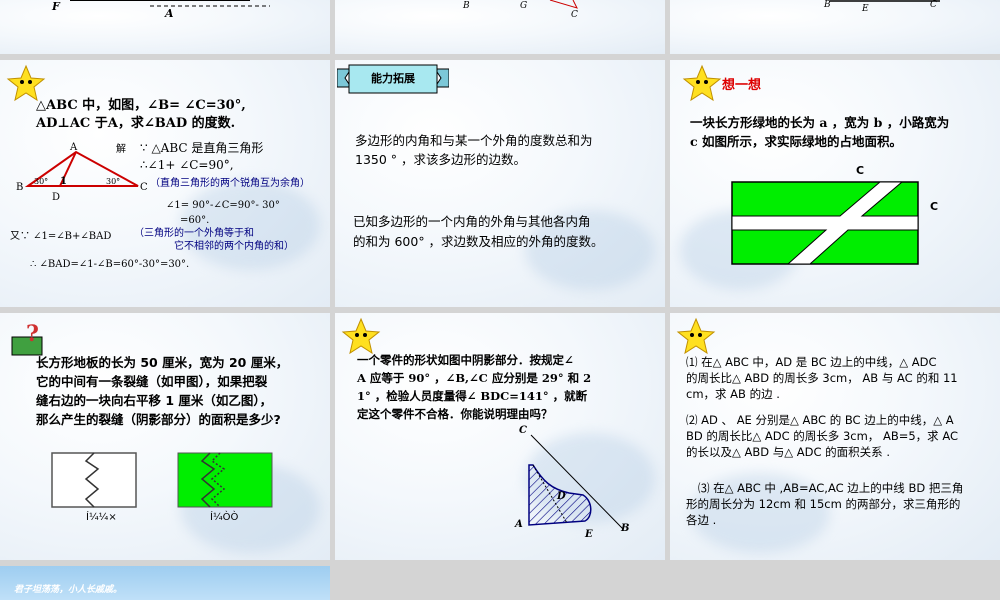  I want to click on problem-3-line-1: ⑶ 在△ ABC 中 ,AB=AC,AC 边上的中线 BD 把三角, so click(831, 488).